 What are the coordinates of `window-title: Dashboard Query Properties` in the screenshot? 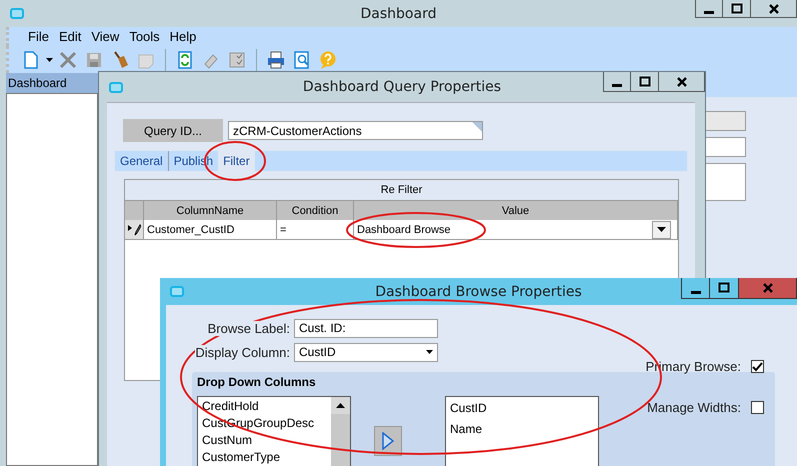 It's located at (402, 87).